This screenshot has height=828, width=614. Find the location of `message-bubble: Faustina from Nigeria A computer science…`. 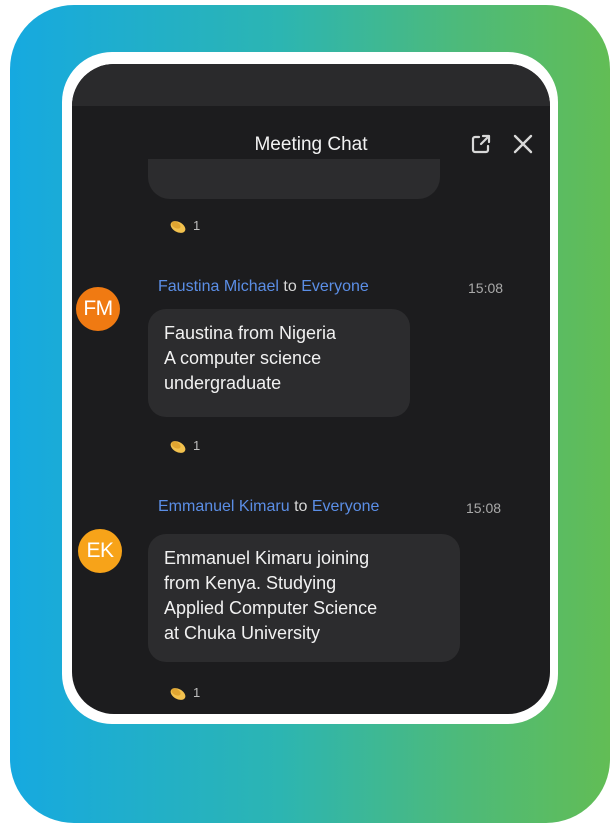

message-bubble: Faustina from Nigeria A computer science… is located at coordinates (279, 363).